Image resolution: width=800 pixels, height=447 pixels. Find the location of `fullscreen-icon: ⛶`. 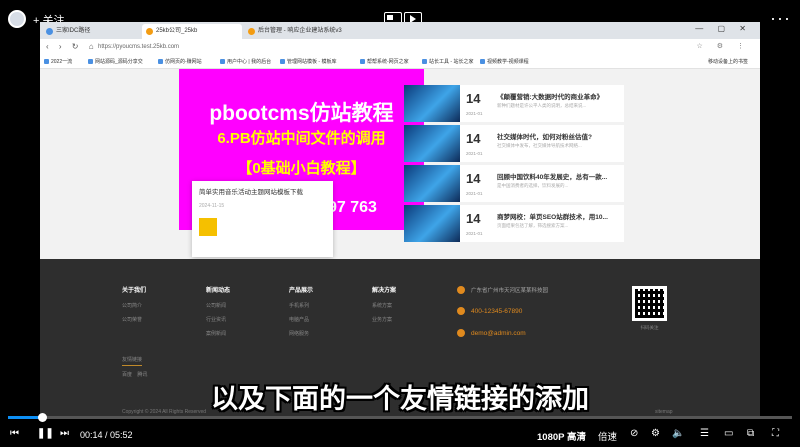

fullscreen-icon: ⛶ is located at coordinates (775, 433).